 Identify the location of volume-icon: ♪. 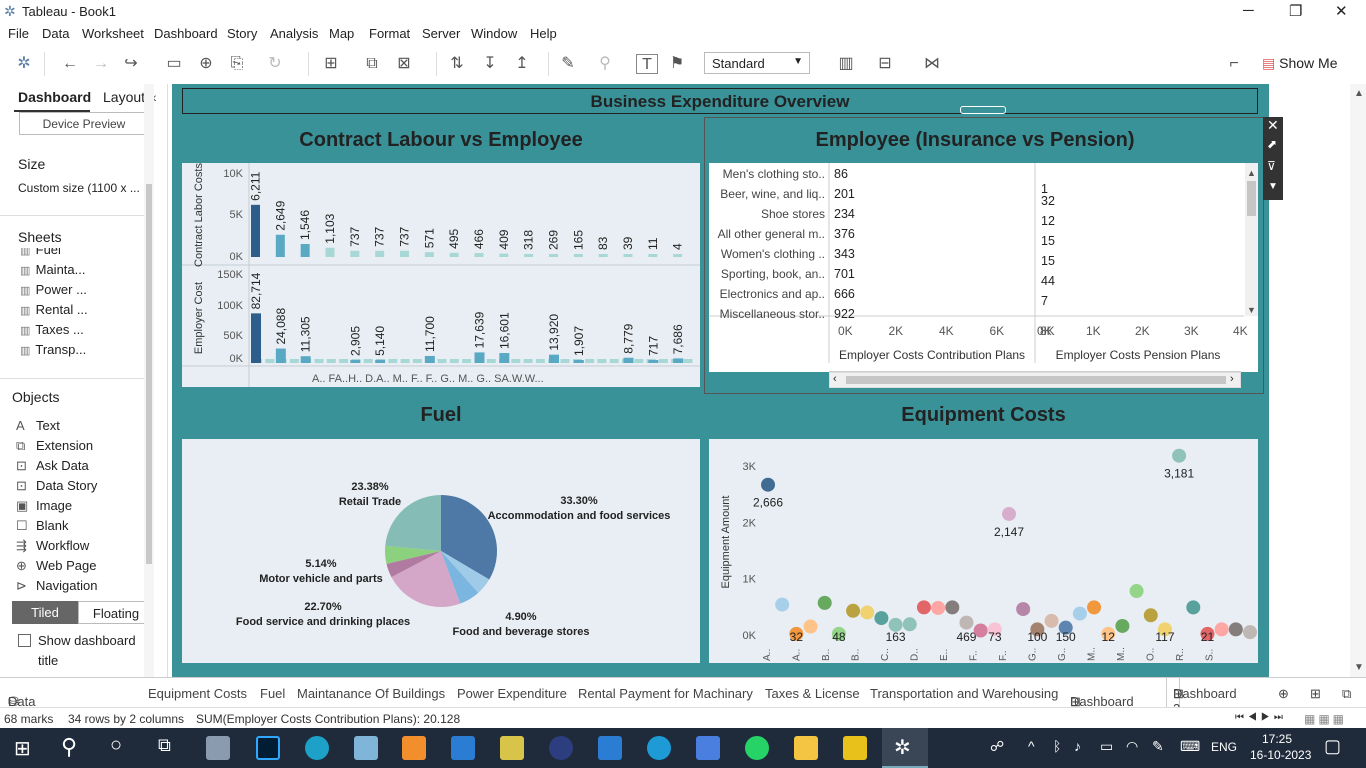
(1077, 746).